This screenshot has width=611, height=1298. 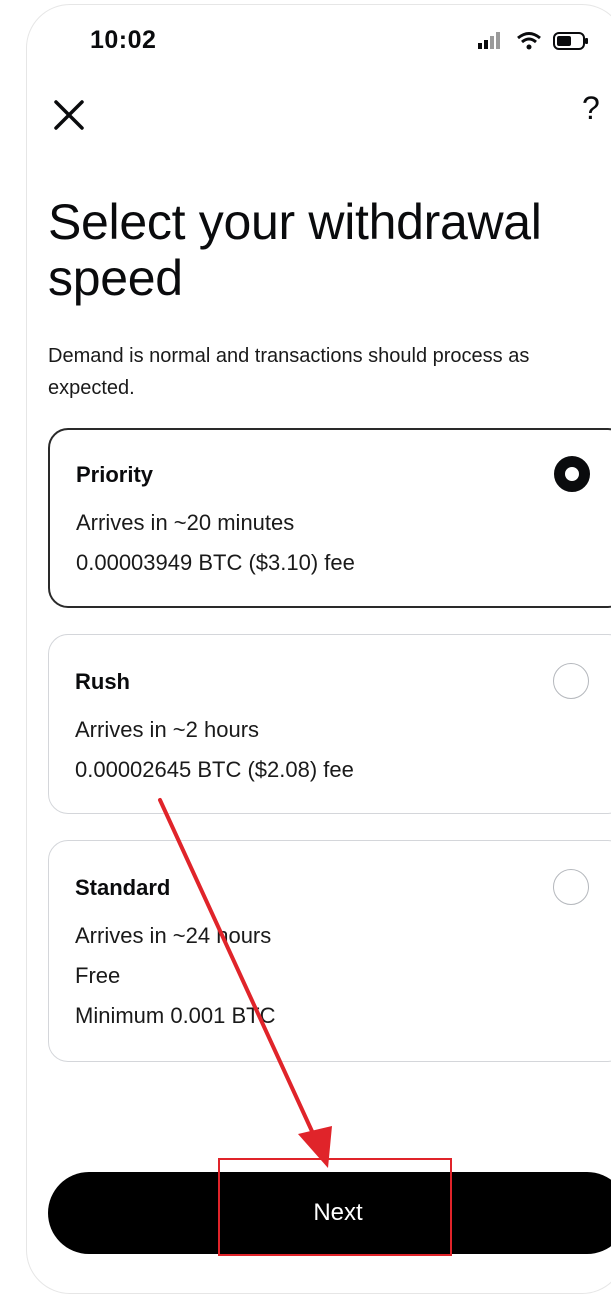 What do you see at coordinates (572, 474) in the screenshot?
I see `radio-priority` at bounding box center [572, 474].